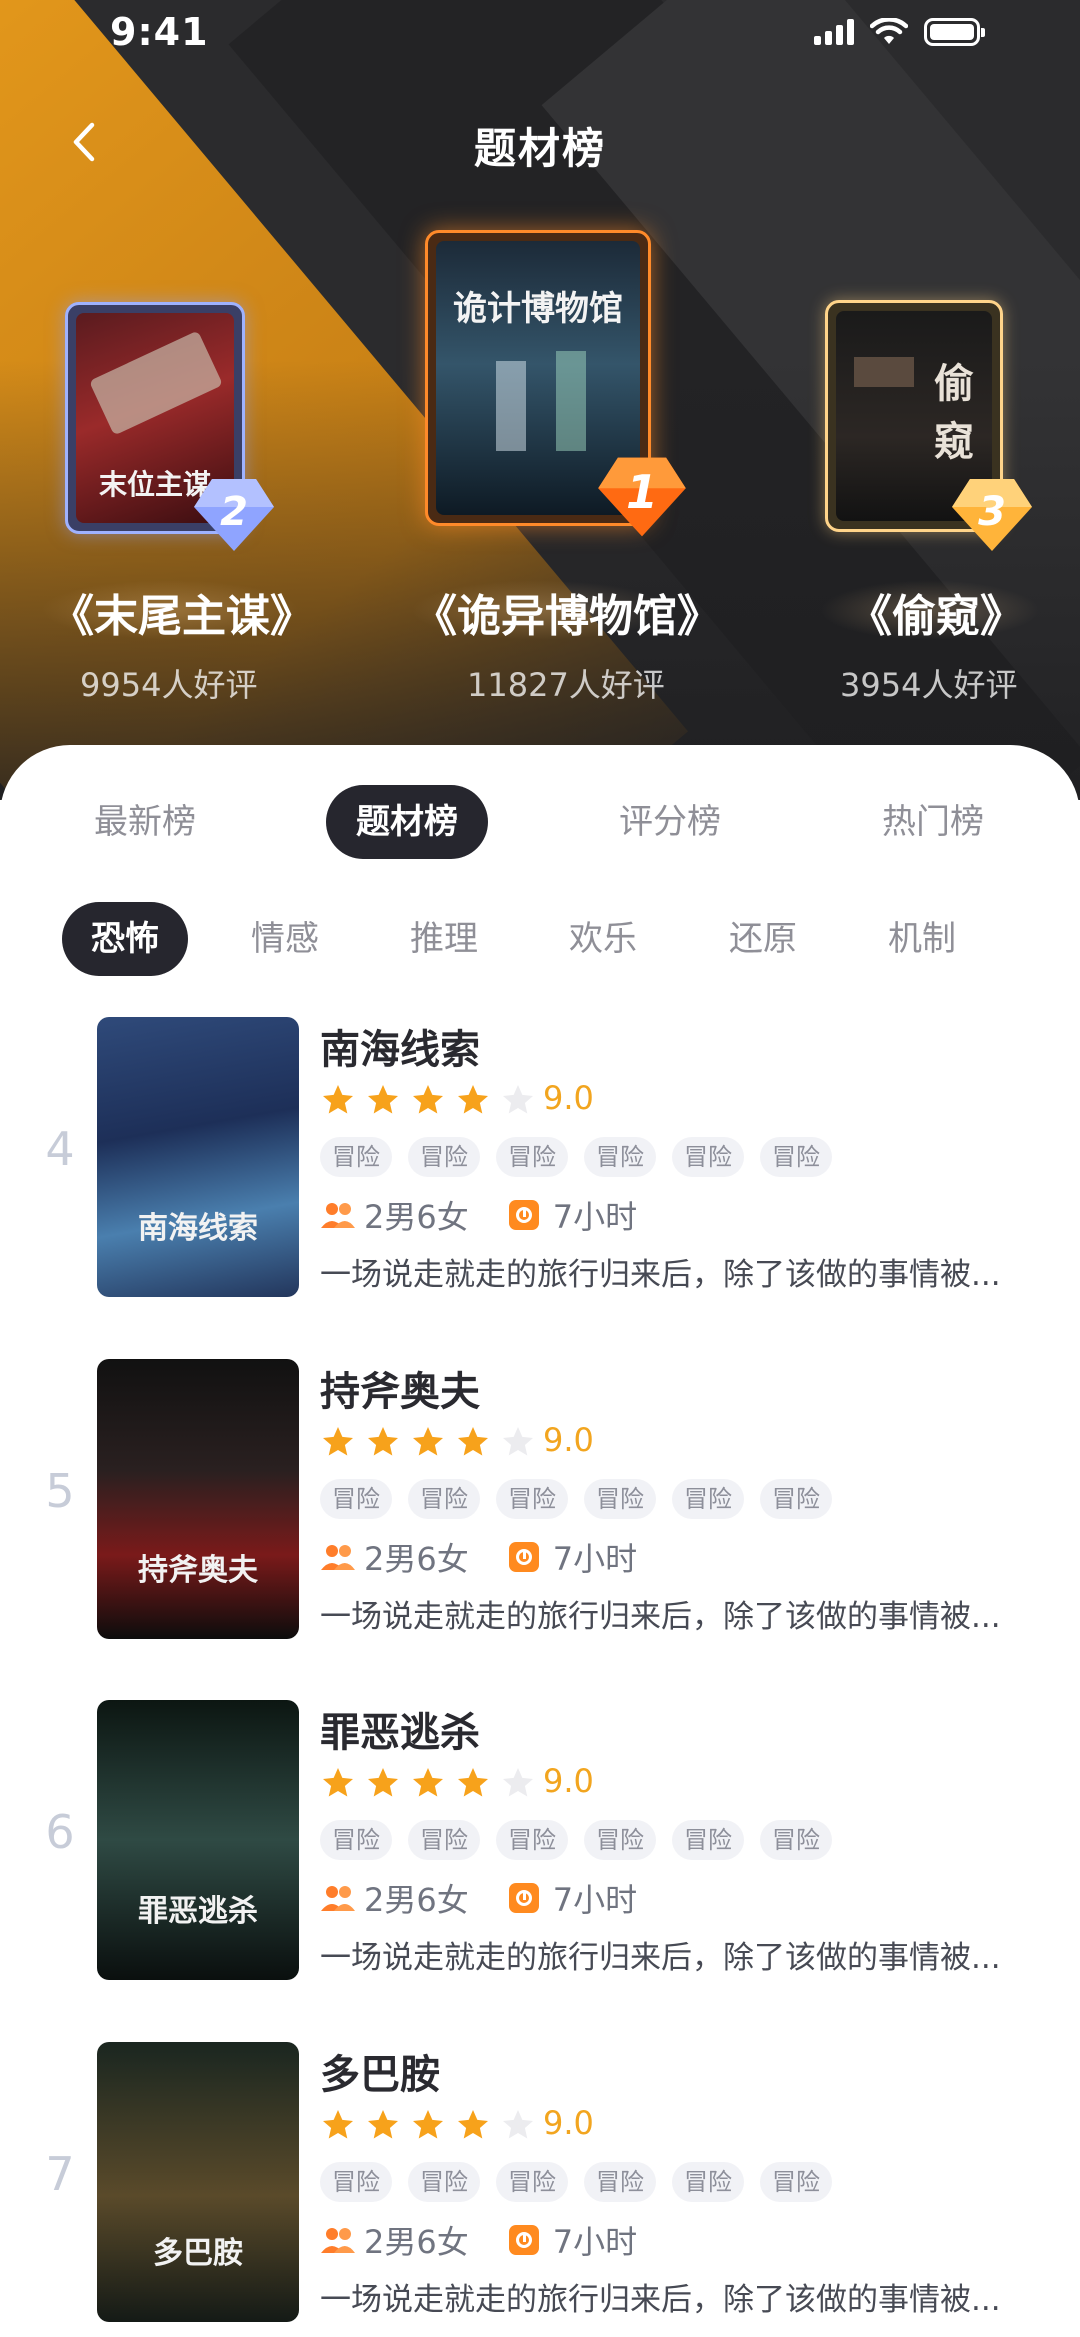 This screenshot has width=1080, height=2337. I want to click on page-title: 题材榜, so click(539, 148).